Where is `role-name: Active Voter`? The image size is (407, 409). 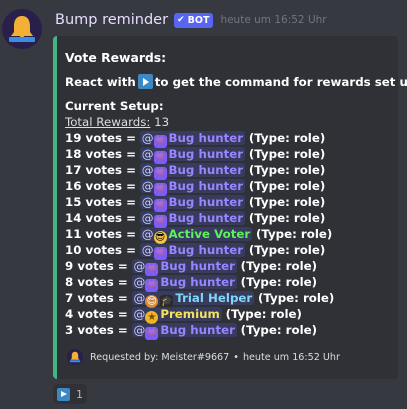 role-name: Active Voter is located at coordinates (209, 234).